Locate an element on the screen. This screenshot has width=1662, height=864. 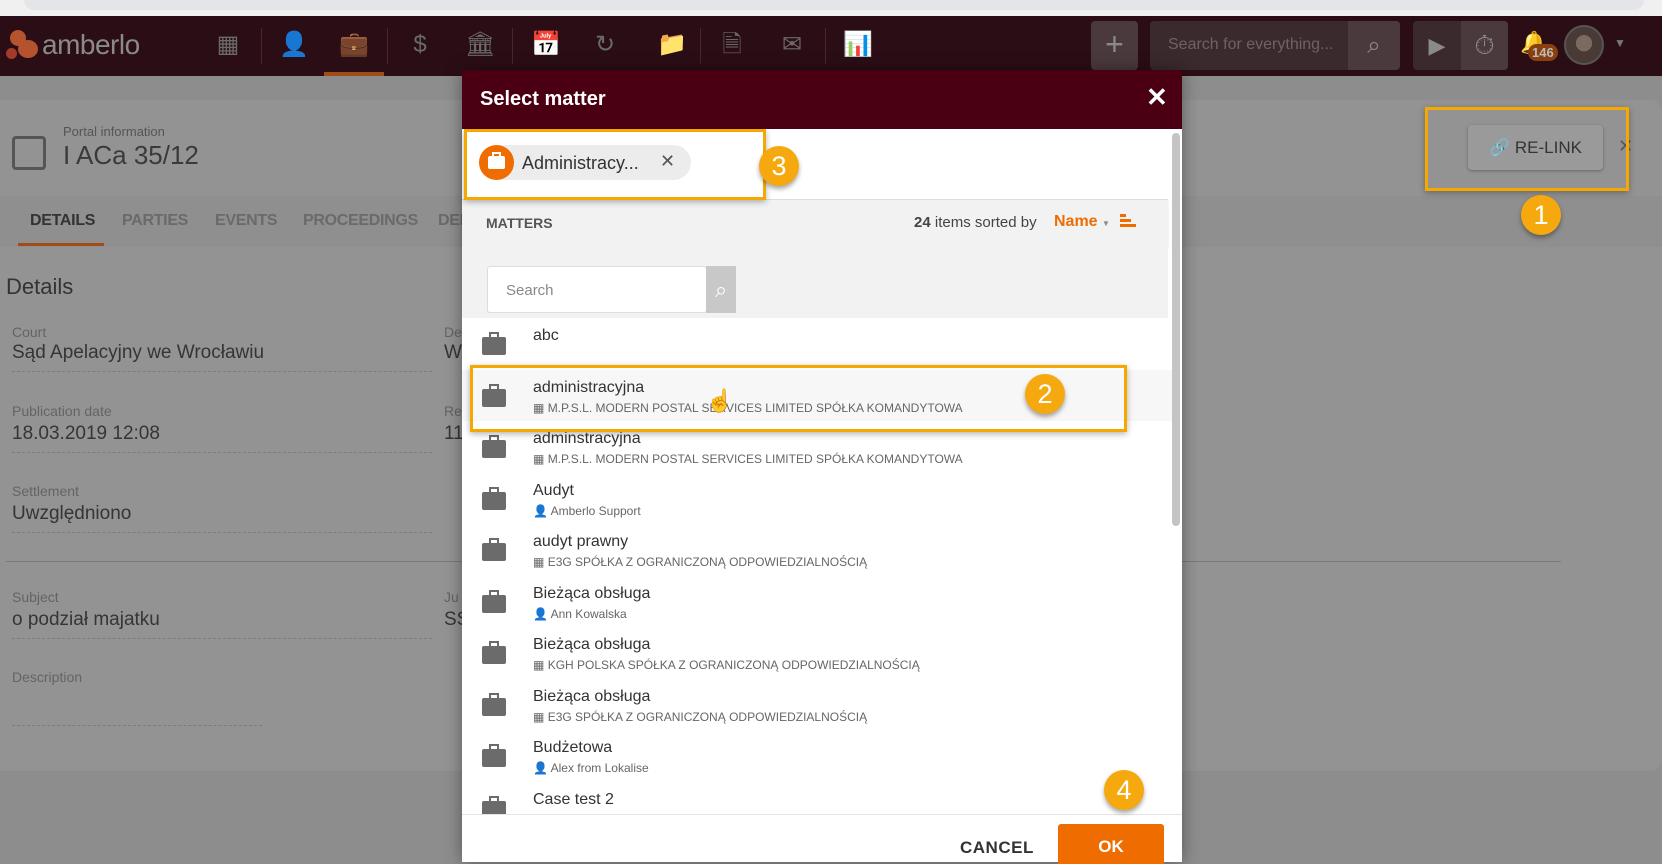
dialog-header: Select matter ✕ is located at coordinates (822, 99).